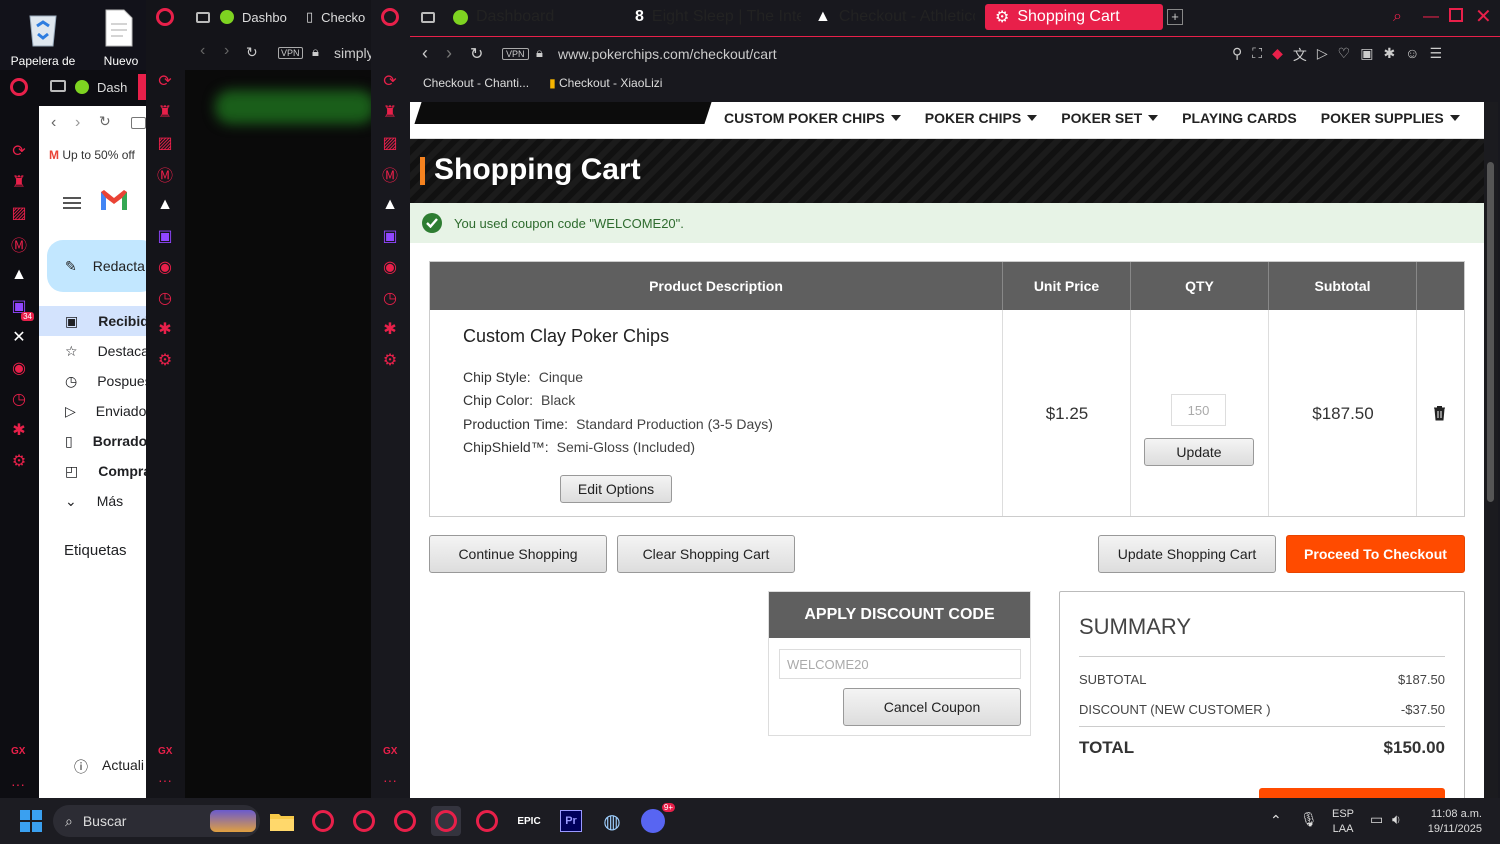 Image resolution: width=1500 pixels, height=844 pixels. Describe the element at coordinates (1276, 820) in the screenshot. I see `chevron-up-icon: ⌃` at that location.